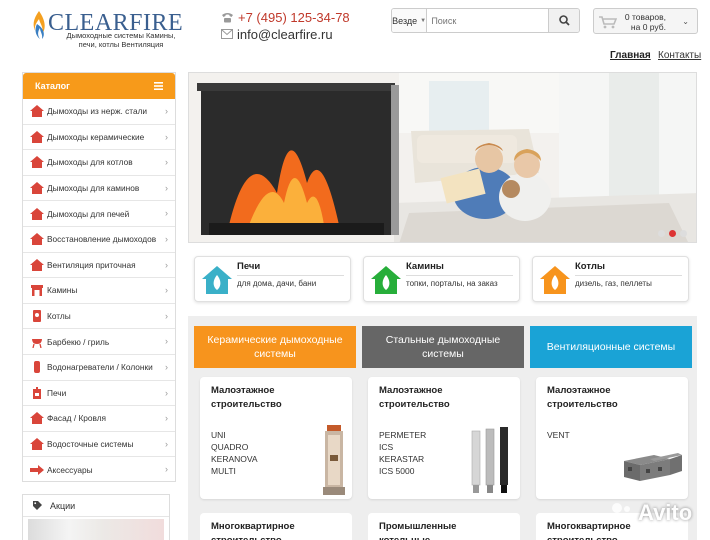 The image size is (710, 540). I want to click on feature-card-fireplaces: Камины топки, порталы, на заказ, so click(441, 279).